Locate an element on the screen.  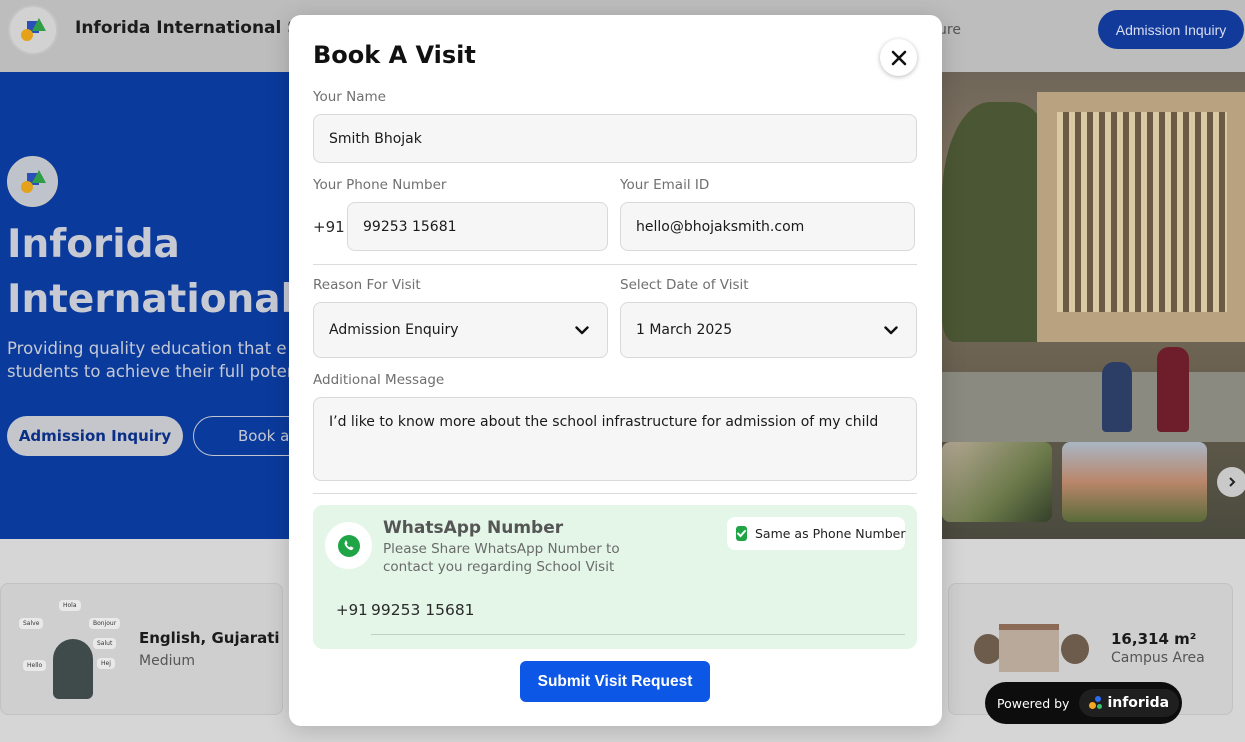
brand-name: Inforida International Sch is located at coordinates (198, 28).